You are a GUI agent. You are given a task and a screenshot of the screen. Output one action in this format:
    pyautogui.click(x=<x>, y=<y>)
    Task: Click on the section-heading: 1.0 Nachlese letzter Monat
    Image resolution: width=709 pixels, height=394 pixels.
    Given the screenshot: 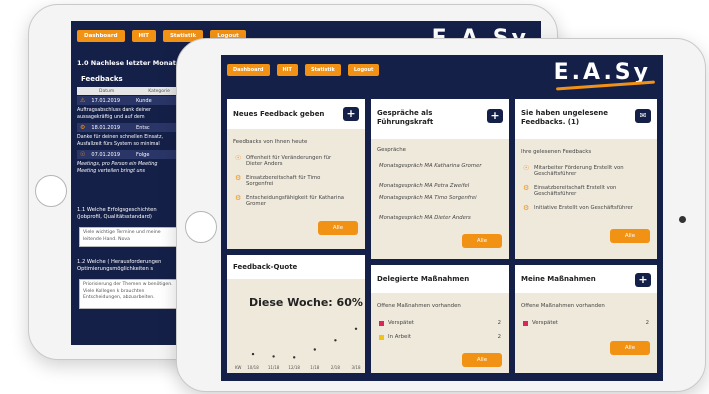 What is the action you would take?
    pyautogui.click(x=126, y=63)
    